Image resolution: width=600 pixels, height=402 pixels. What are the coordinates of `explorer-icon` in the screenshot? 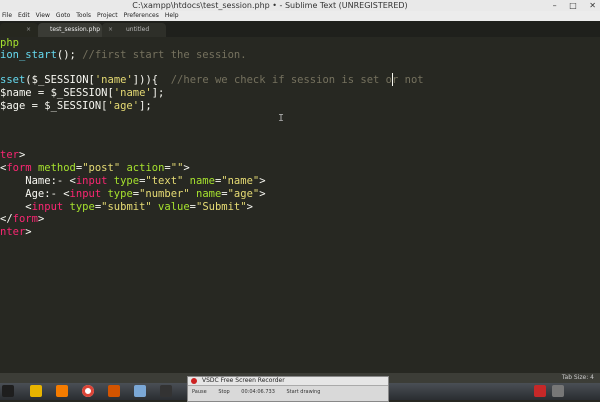 It's located at (140, 391).